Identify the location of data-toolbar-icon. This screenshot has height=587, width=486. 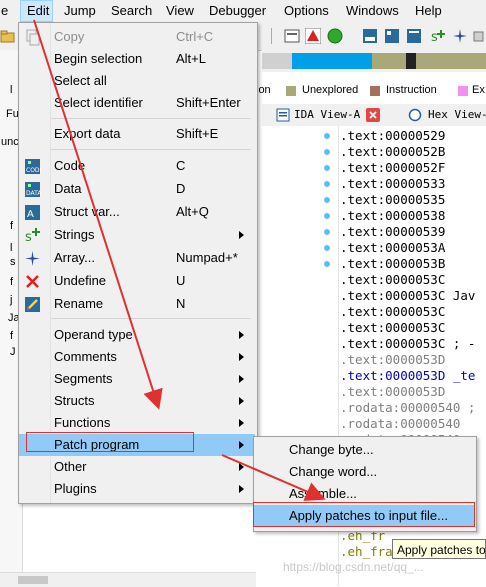
(392, 36).